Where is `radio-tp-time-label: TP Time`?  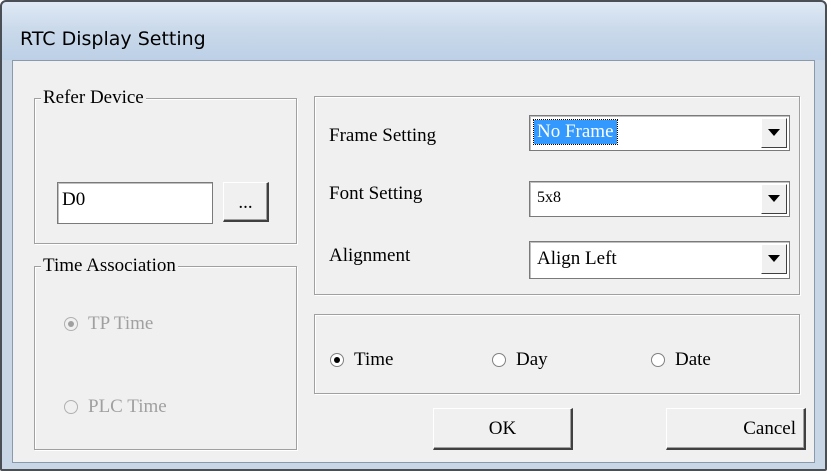 radio-tp-time-label: TP Time is located at coordinates (121, 323).